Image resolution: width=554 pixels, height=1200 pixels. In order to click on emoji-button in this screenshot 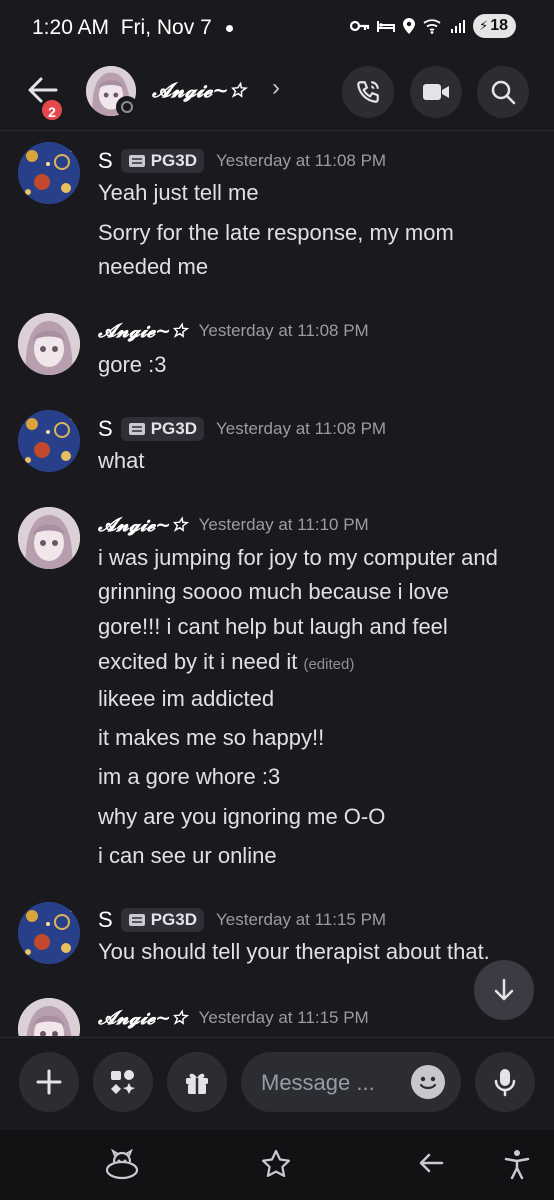, I will do `click(428, 1082)`.